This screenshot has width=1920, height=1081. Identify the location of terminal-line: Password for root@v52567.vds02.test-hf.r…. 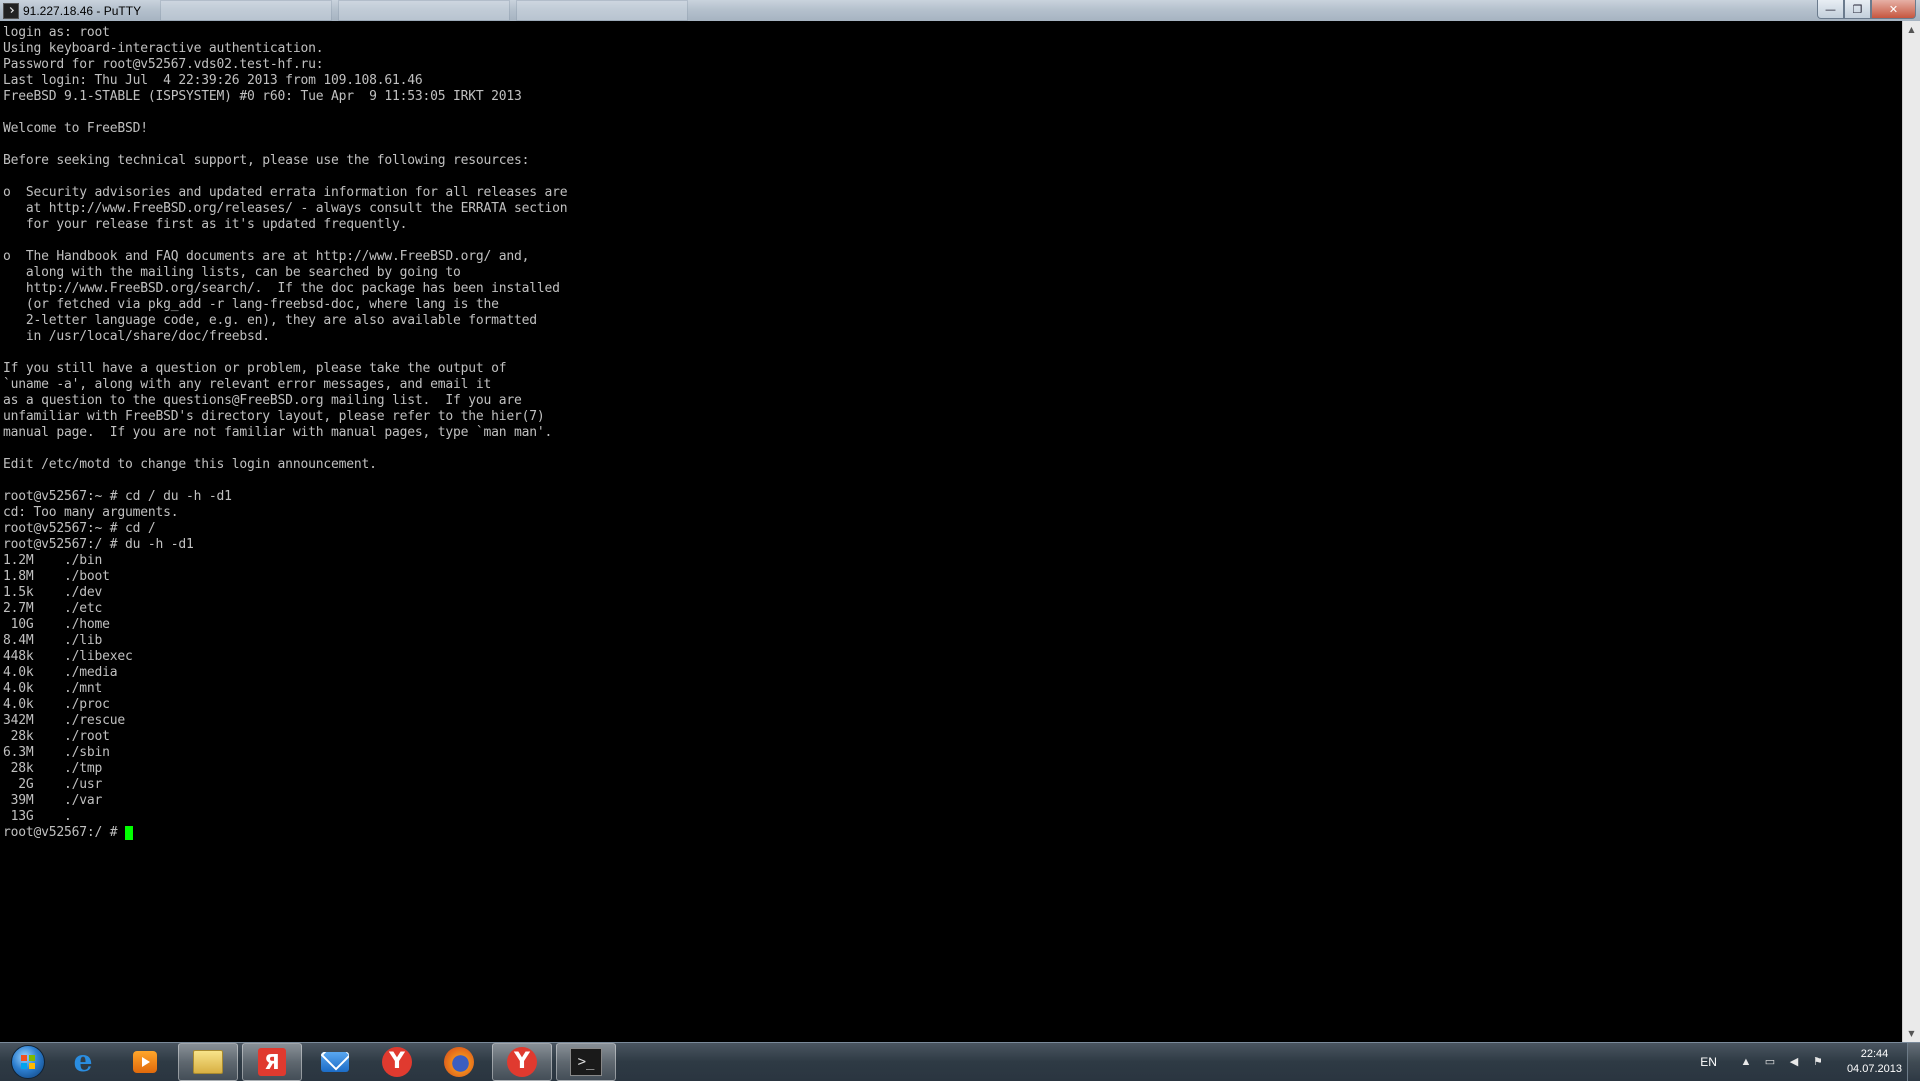
(163, 64).